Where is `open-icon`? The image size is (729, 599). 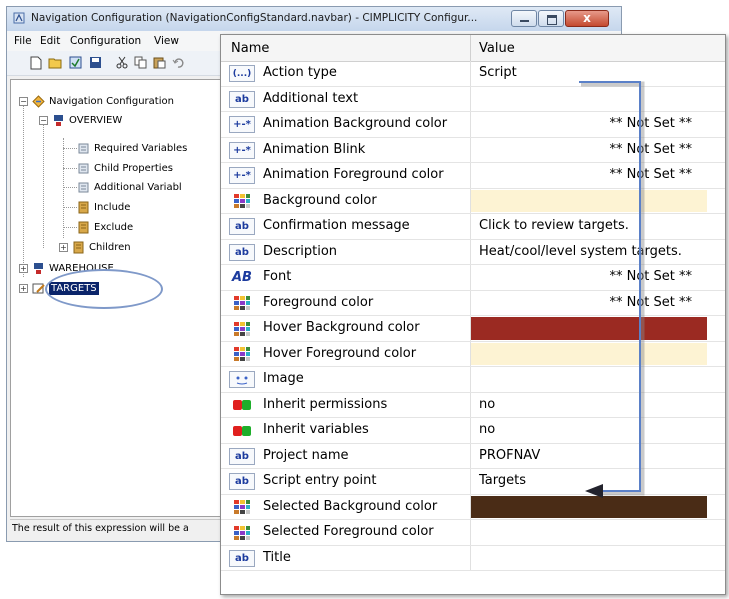
open-icon is located at coordinates (55, 62).